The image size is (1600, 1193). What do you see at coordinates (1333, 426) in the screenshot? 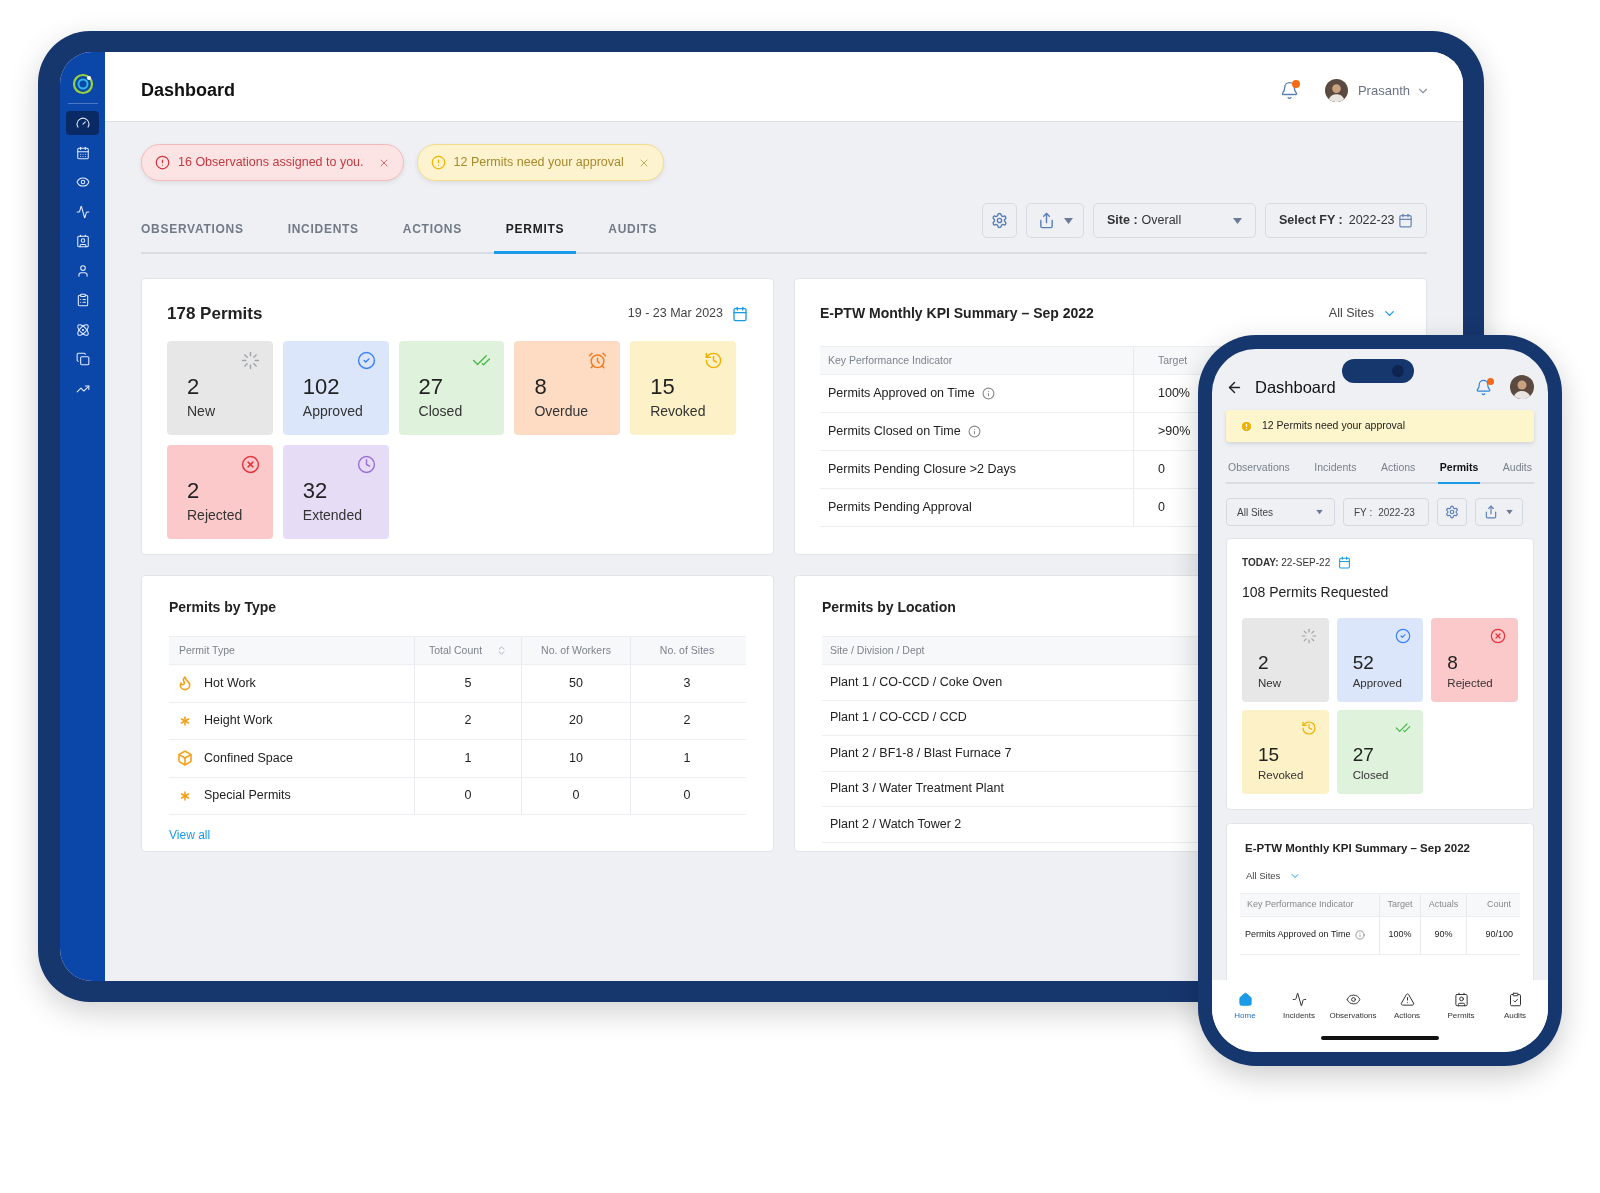
I see `alert-text: 12 Permits need your approval` at bounding box center [1333, 426].